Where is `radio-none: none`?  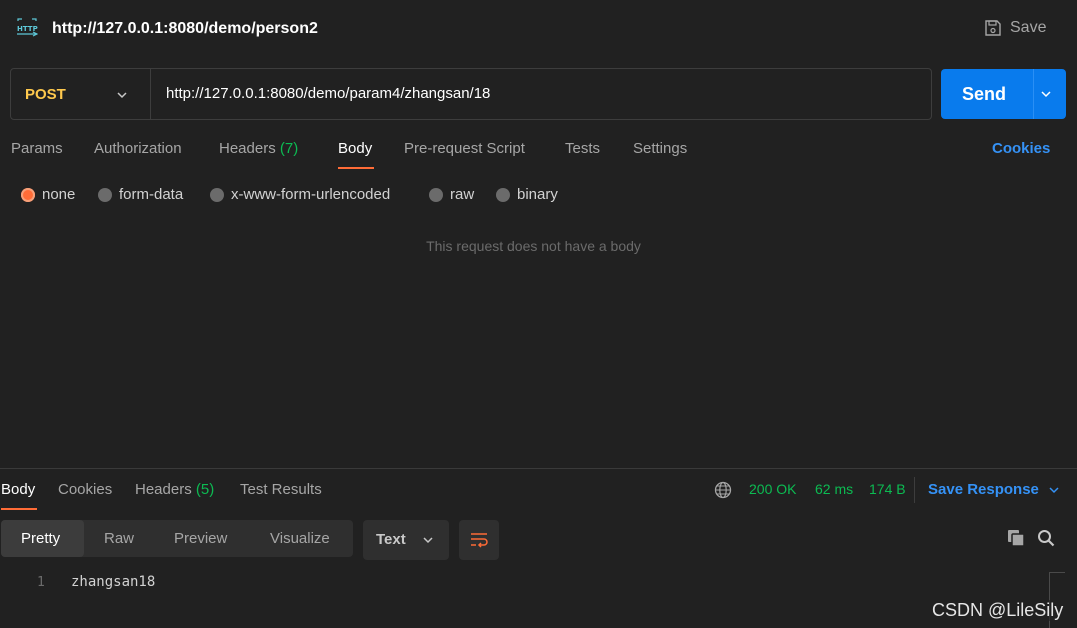
radio-none: none is located at coordinates (48, 194).